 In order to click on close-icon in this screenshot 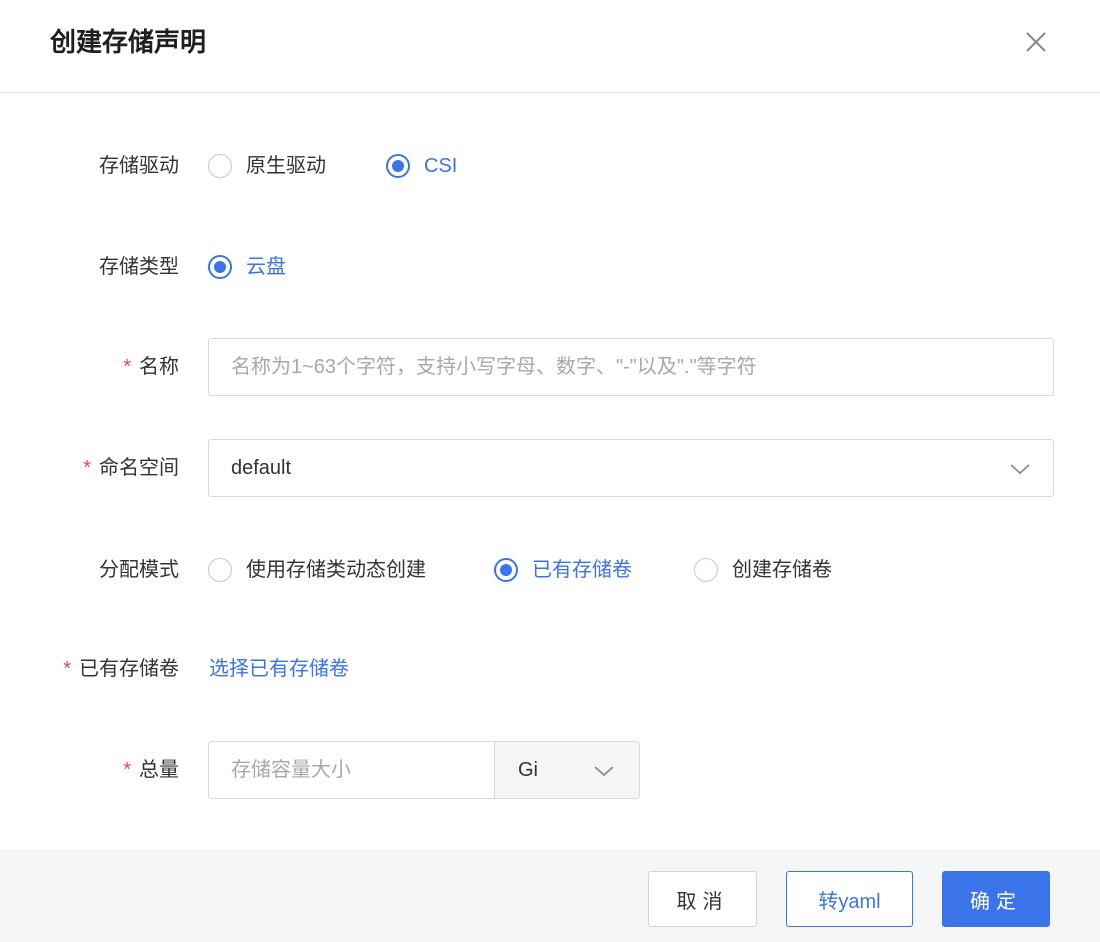, I will do `click(1036, 42)`.